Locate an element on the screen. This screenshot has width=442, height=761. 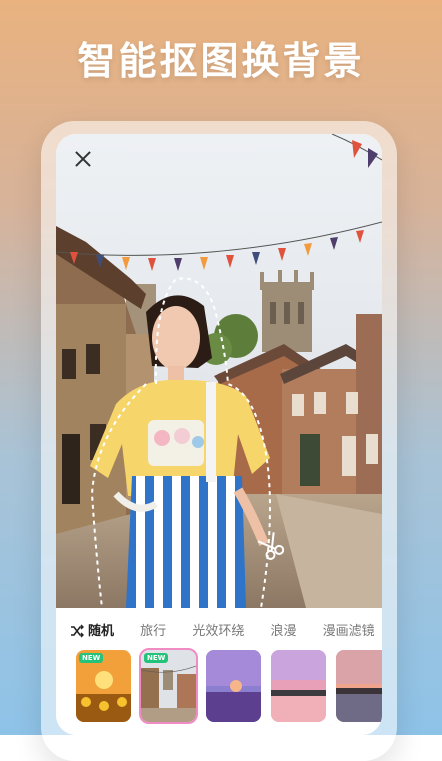
shuffle-icon is located at coordinates (77, 631).